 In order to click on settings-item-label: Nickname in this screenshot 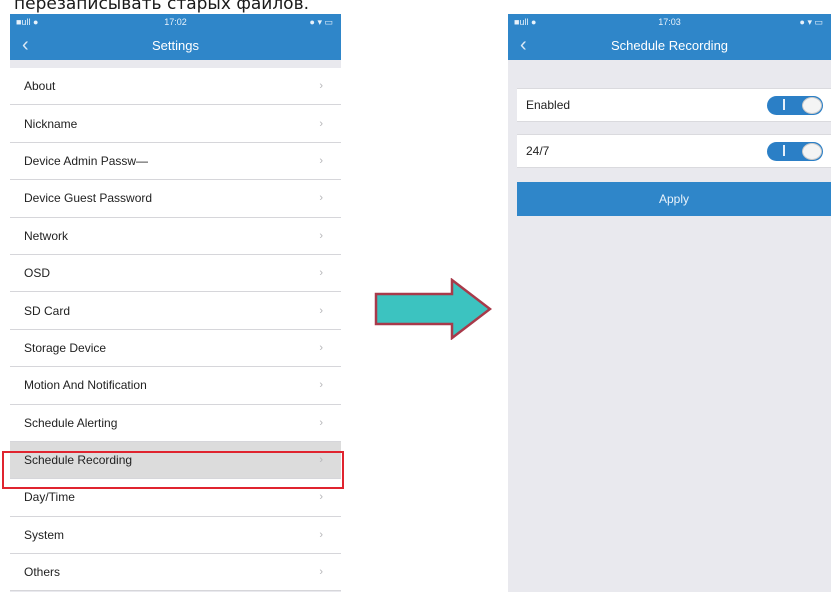, I will do `click(51, 123)`.